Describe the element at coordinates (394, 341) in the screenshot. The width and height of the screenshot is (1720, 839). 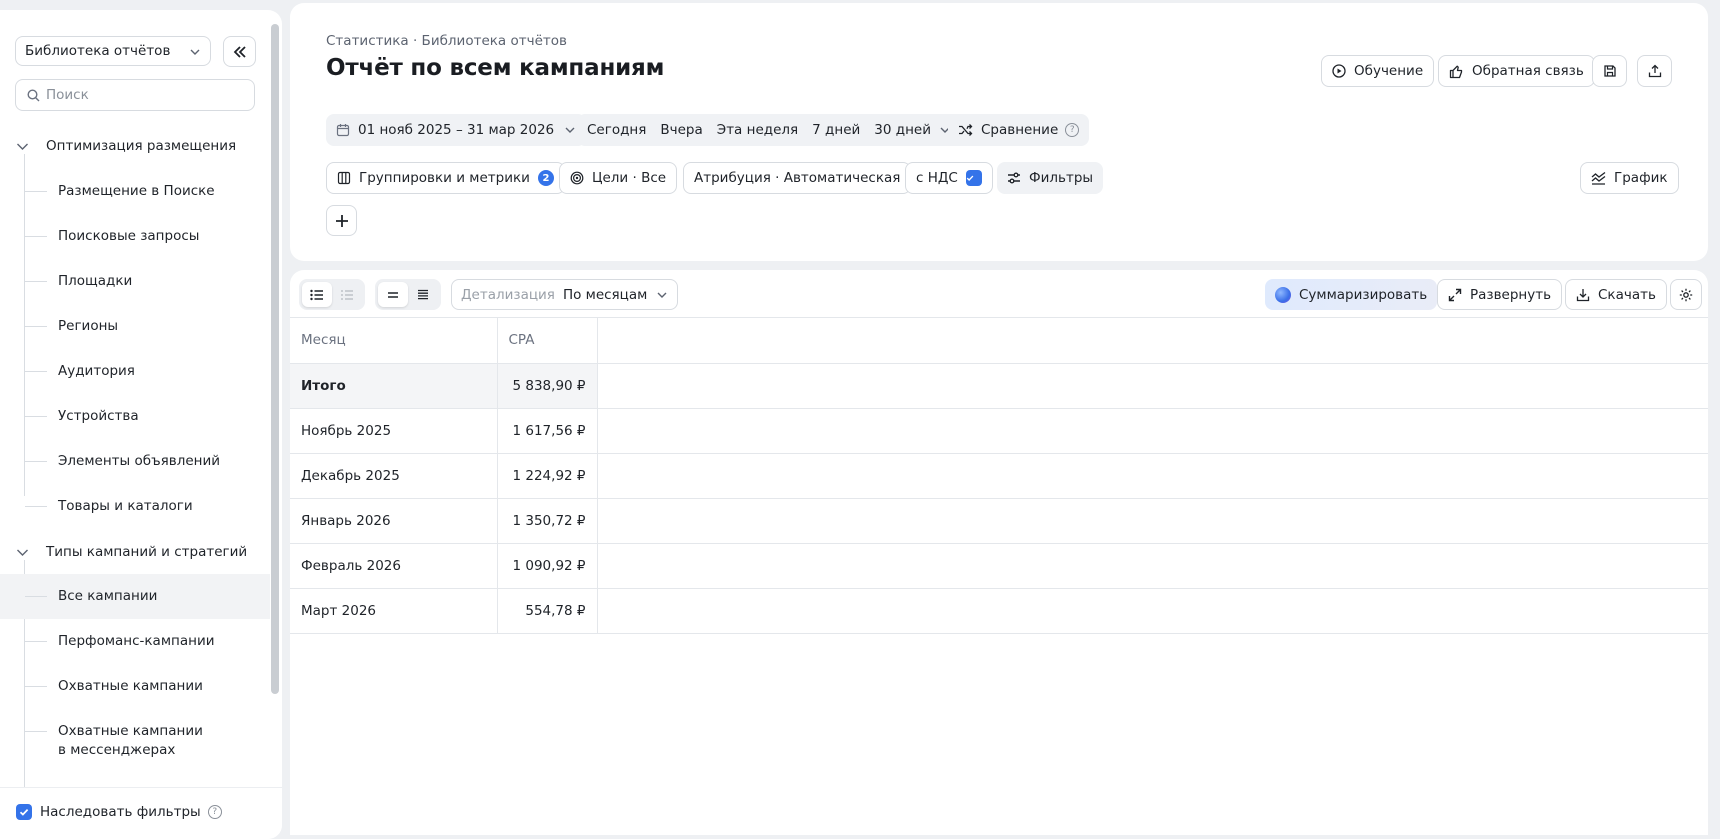
I see `column-header-month: Месяц` at that location.